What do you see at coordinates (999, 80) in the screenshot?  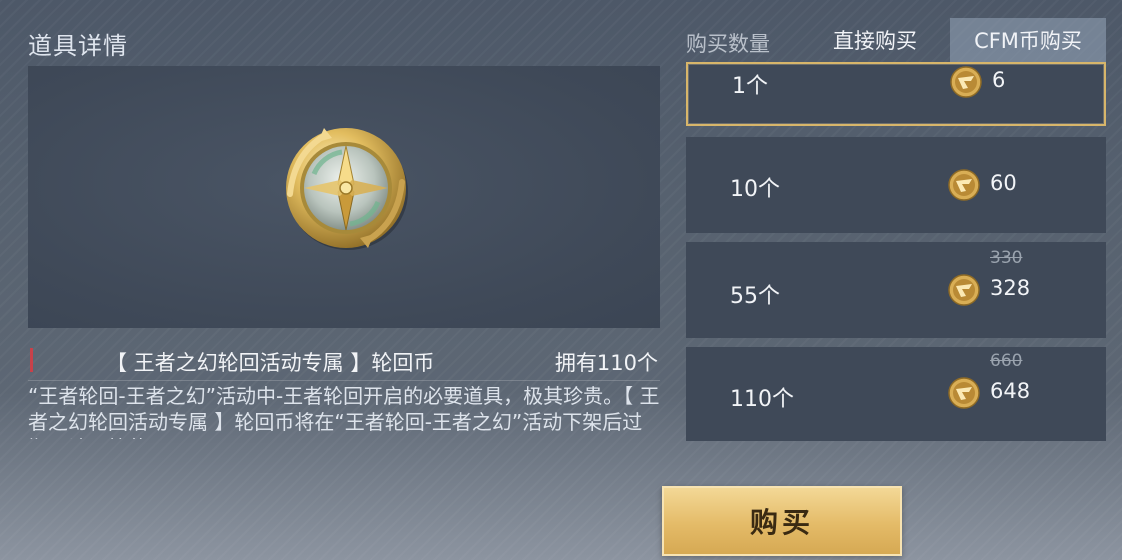 I see `option-price: 6` at bounding box center [999, 80].